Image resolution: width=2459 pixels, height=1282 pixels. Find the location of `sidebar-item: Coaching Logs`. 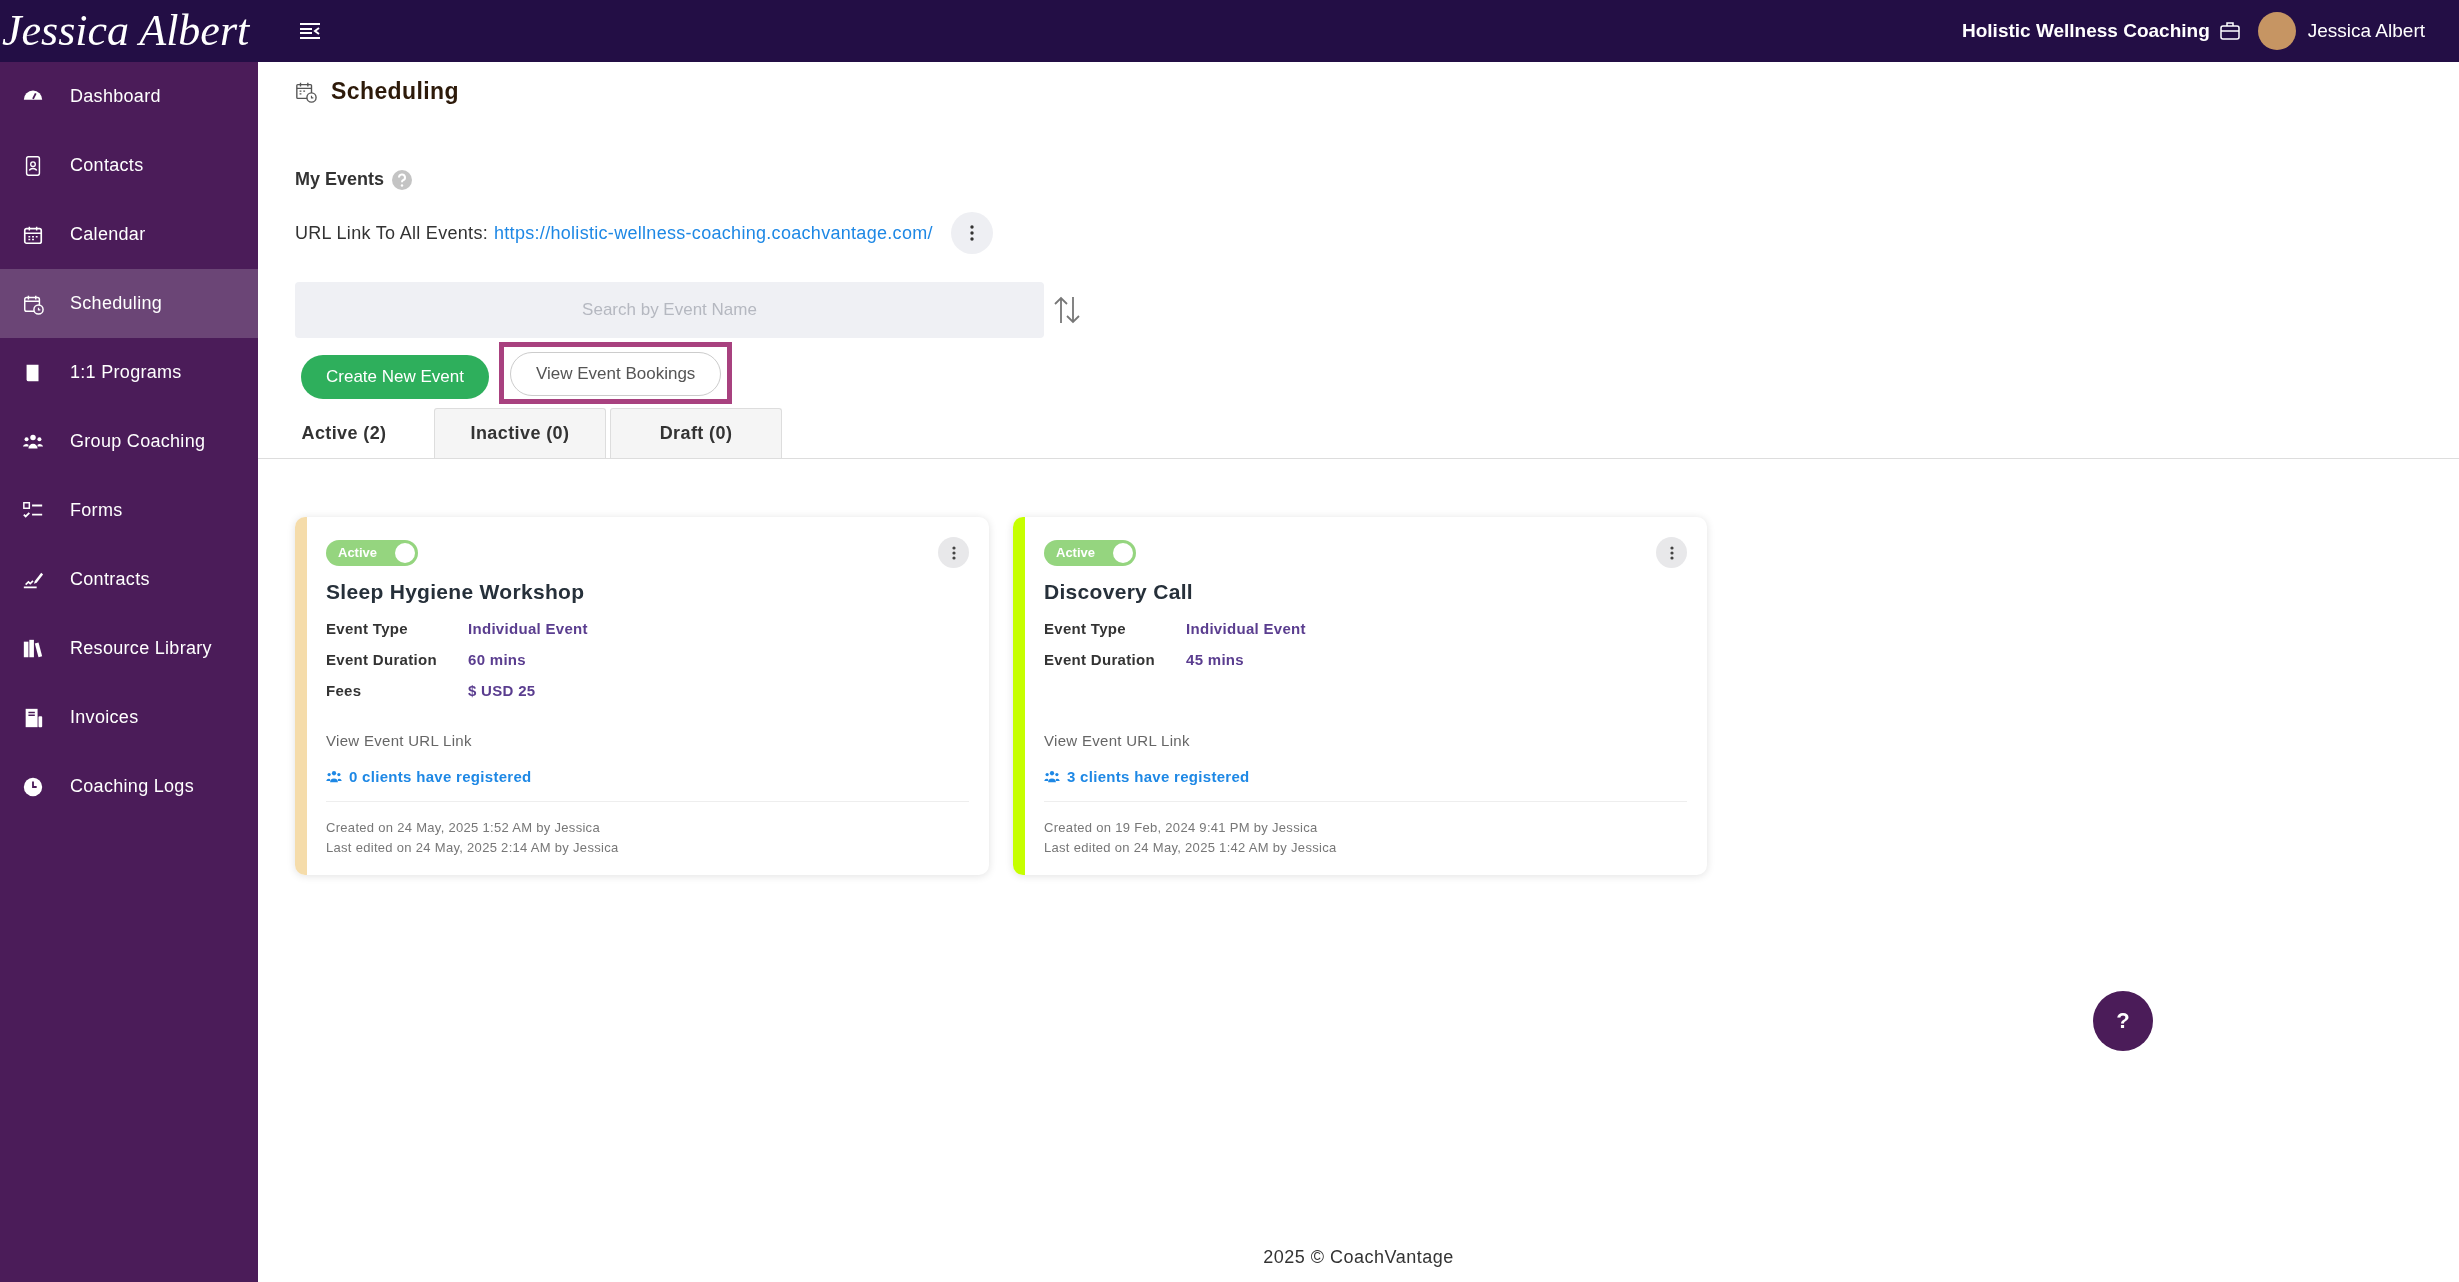

sidebar-item: Coaching Logs is located at coordinates (129, 786).